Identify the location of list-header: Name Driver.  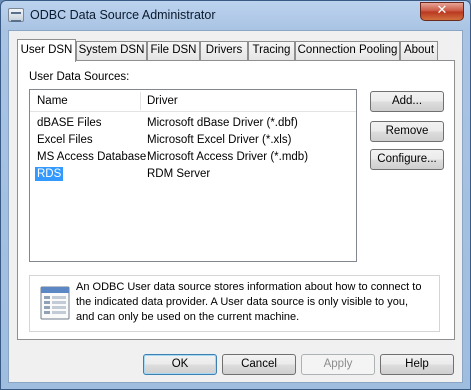
(193, 101).